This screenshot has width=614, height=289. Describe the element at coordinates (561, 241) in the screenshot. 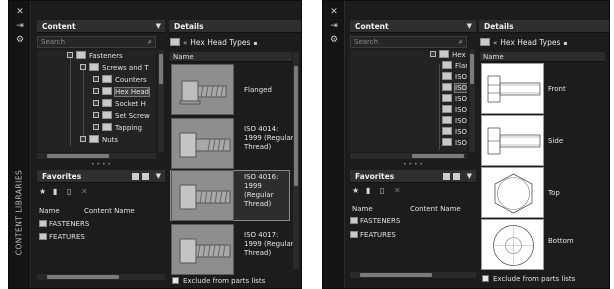

I see `view-label: Bottom` at that location.